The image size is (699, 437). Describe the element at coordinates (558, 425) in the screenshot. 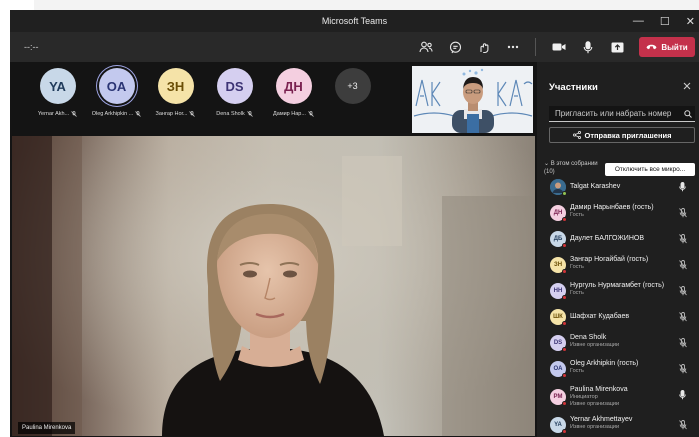

I see `participant-avatar: YA` at that location.